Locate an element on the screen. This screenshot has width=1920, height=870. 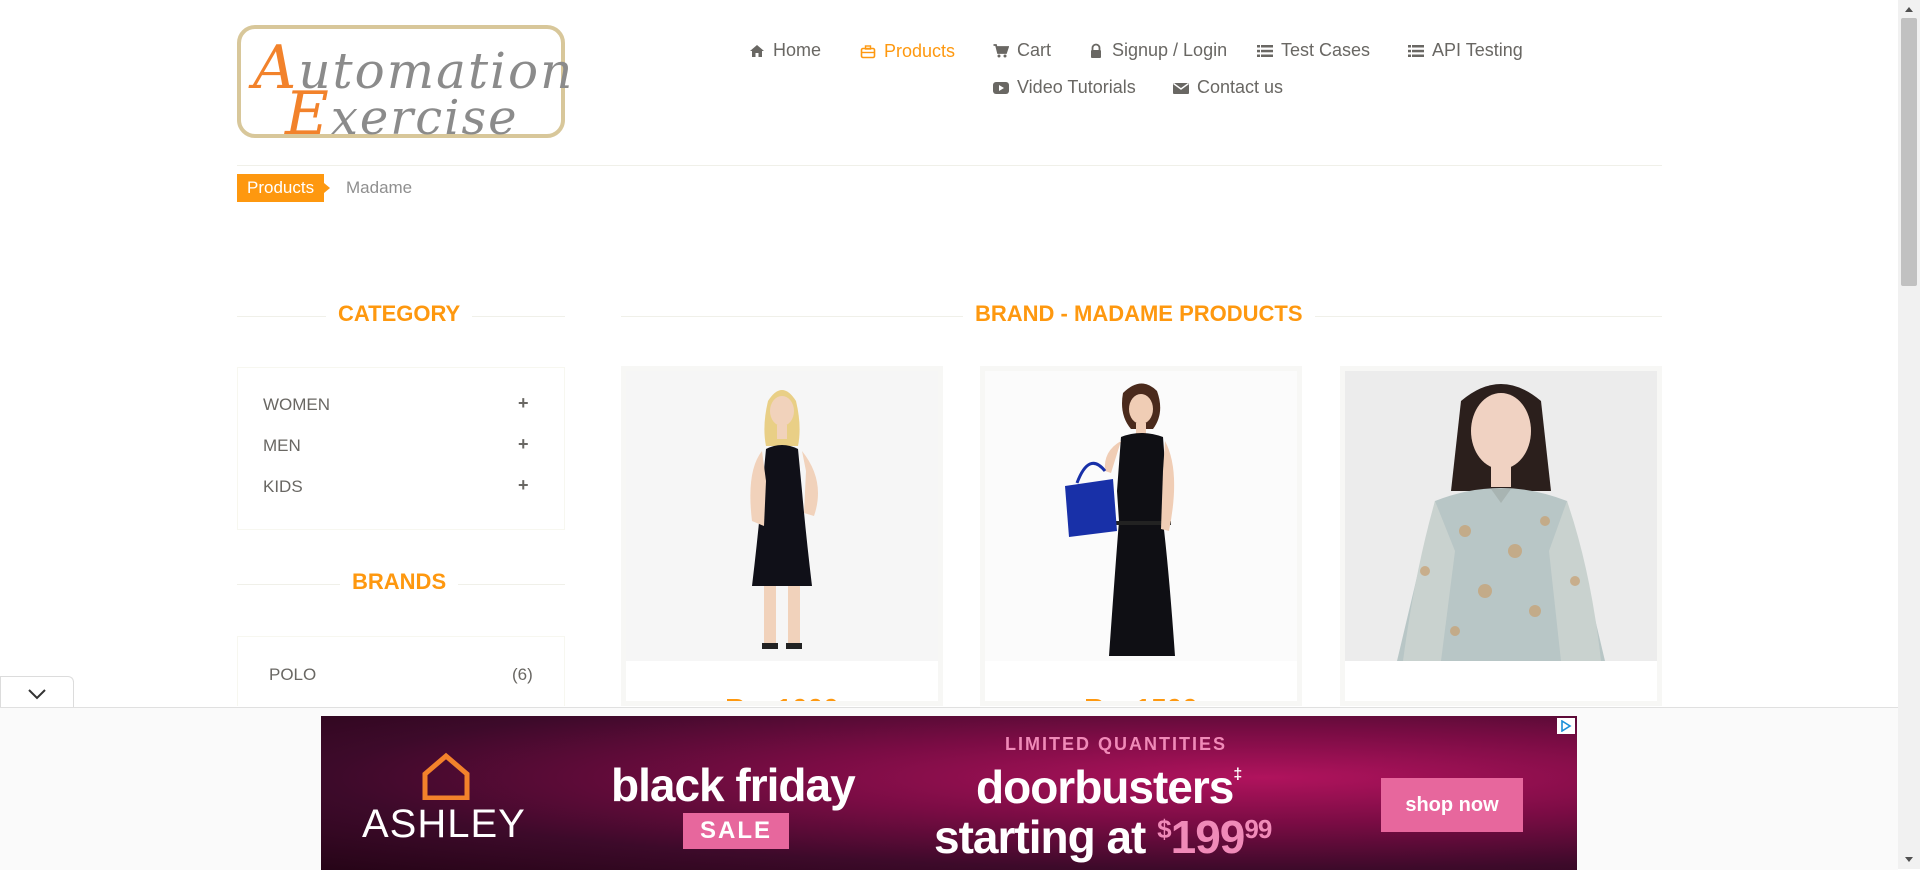
envelope-icon is located at coordinates (1181, 88).